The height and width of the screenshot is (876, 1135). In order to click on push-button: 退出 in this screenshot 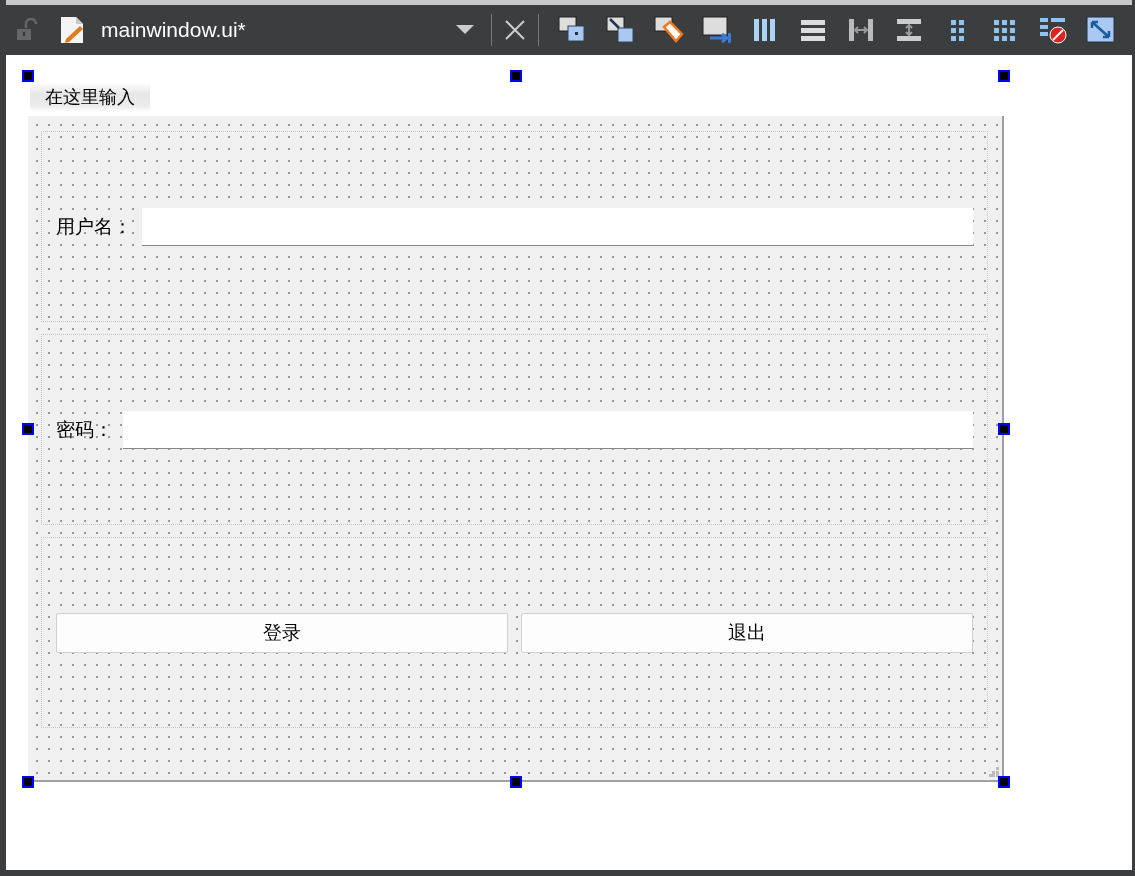, I will do `click(747, 632)`.